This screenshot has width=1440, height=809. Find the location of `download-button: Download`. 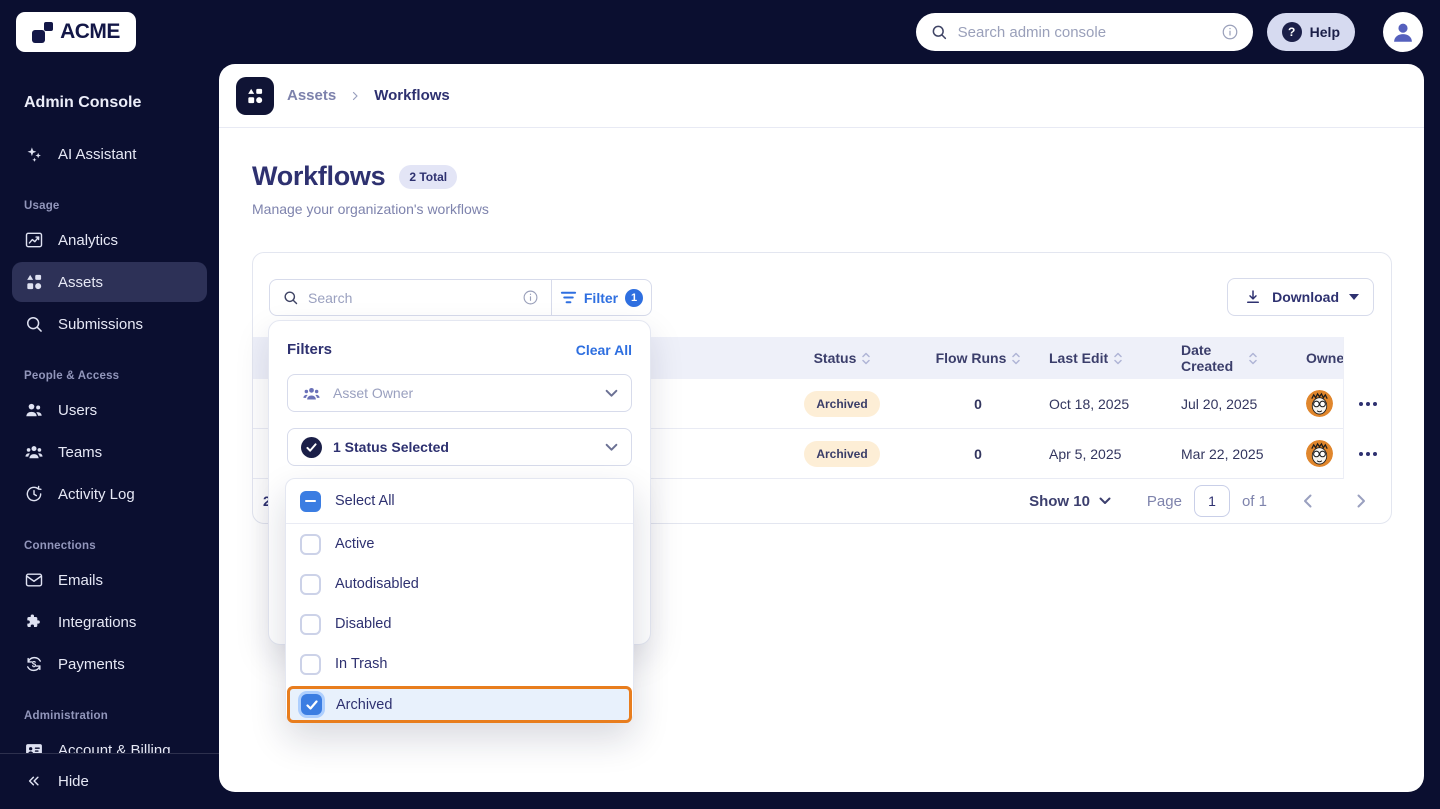

download-button: Download is located at coordinates (1300, 297).